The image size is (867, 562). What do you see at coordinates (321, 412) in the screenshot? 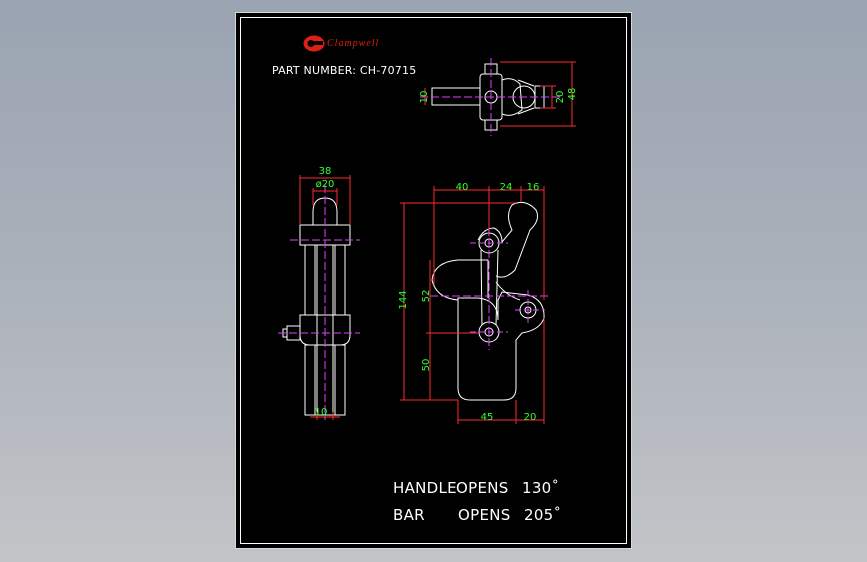
I see `dim-side-10: 10` at bounding box center [321, 412].